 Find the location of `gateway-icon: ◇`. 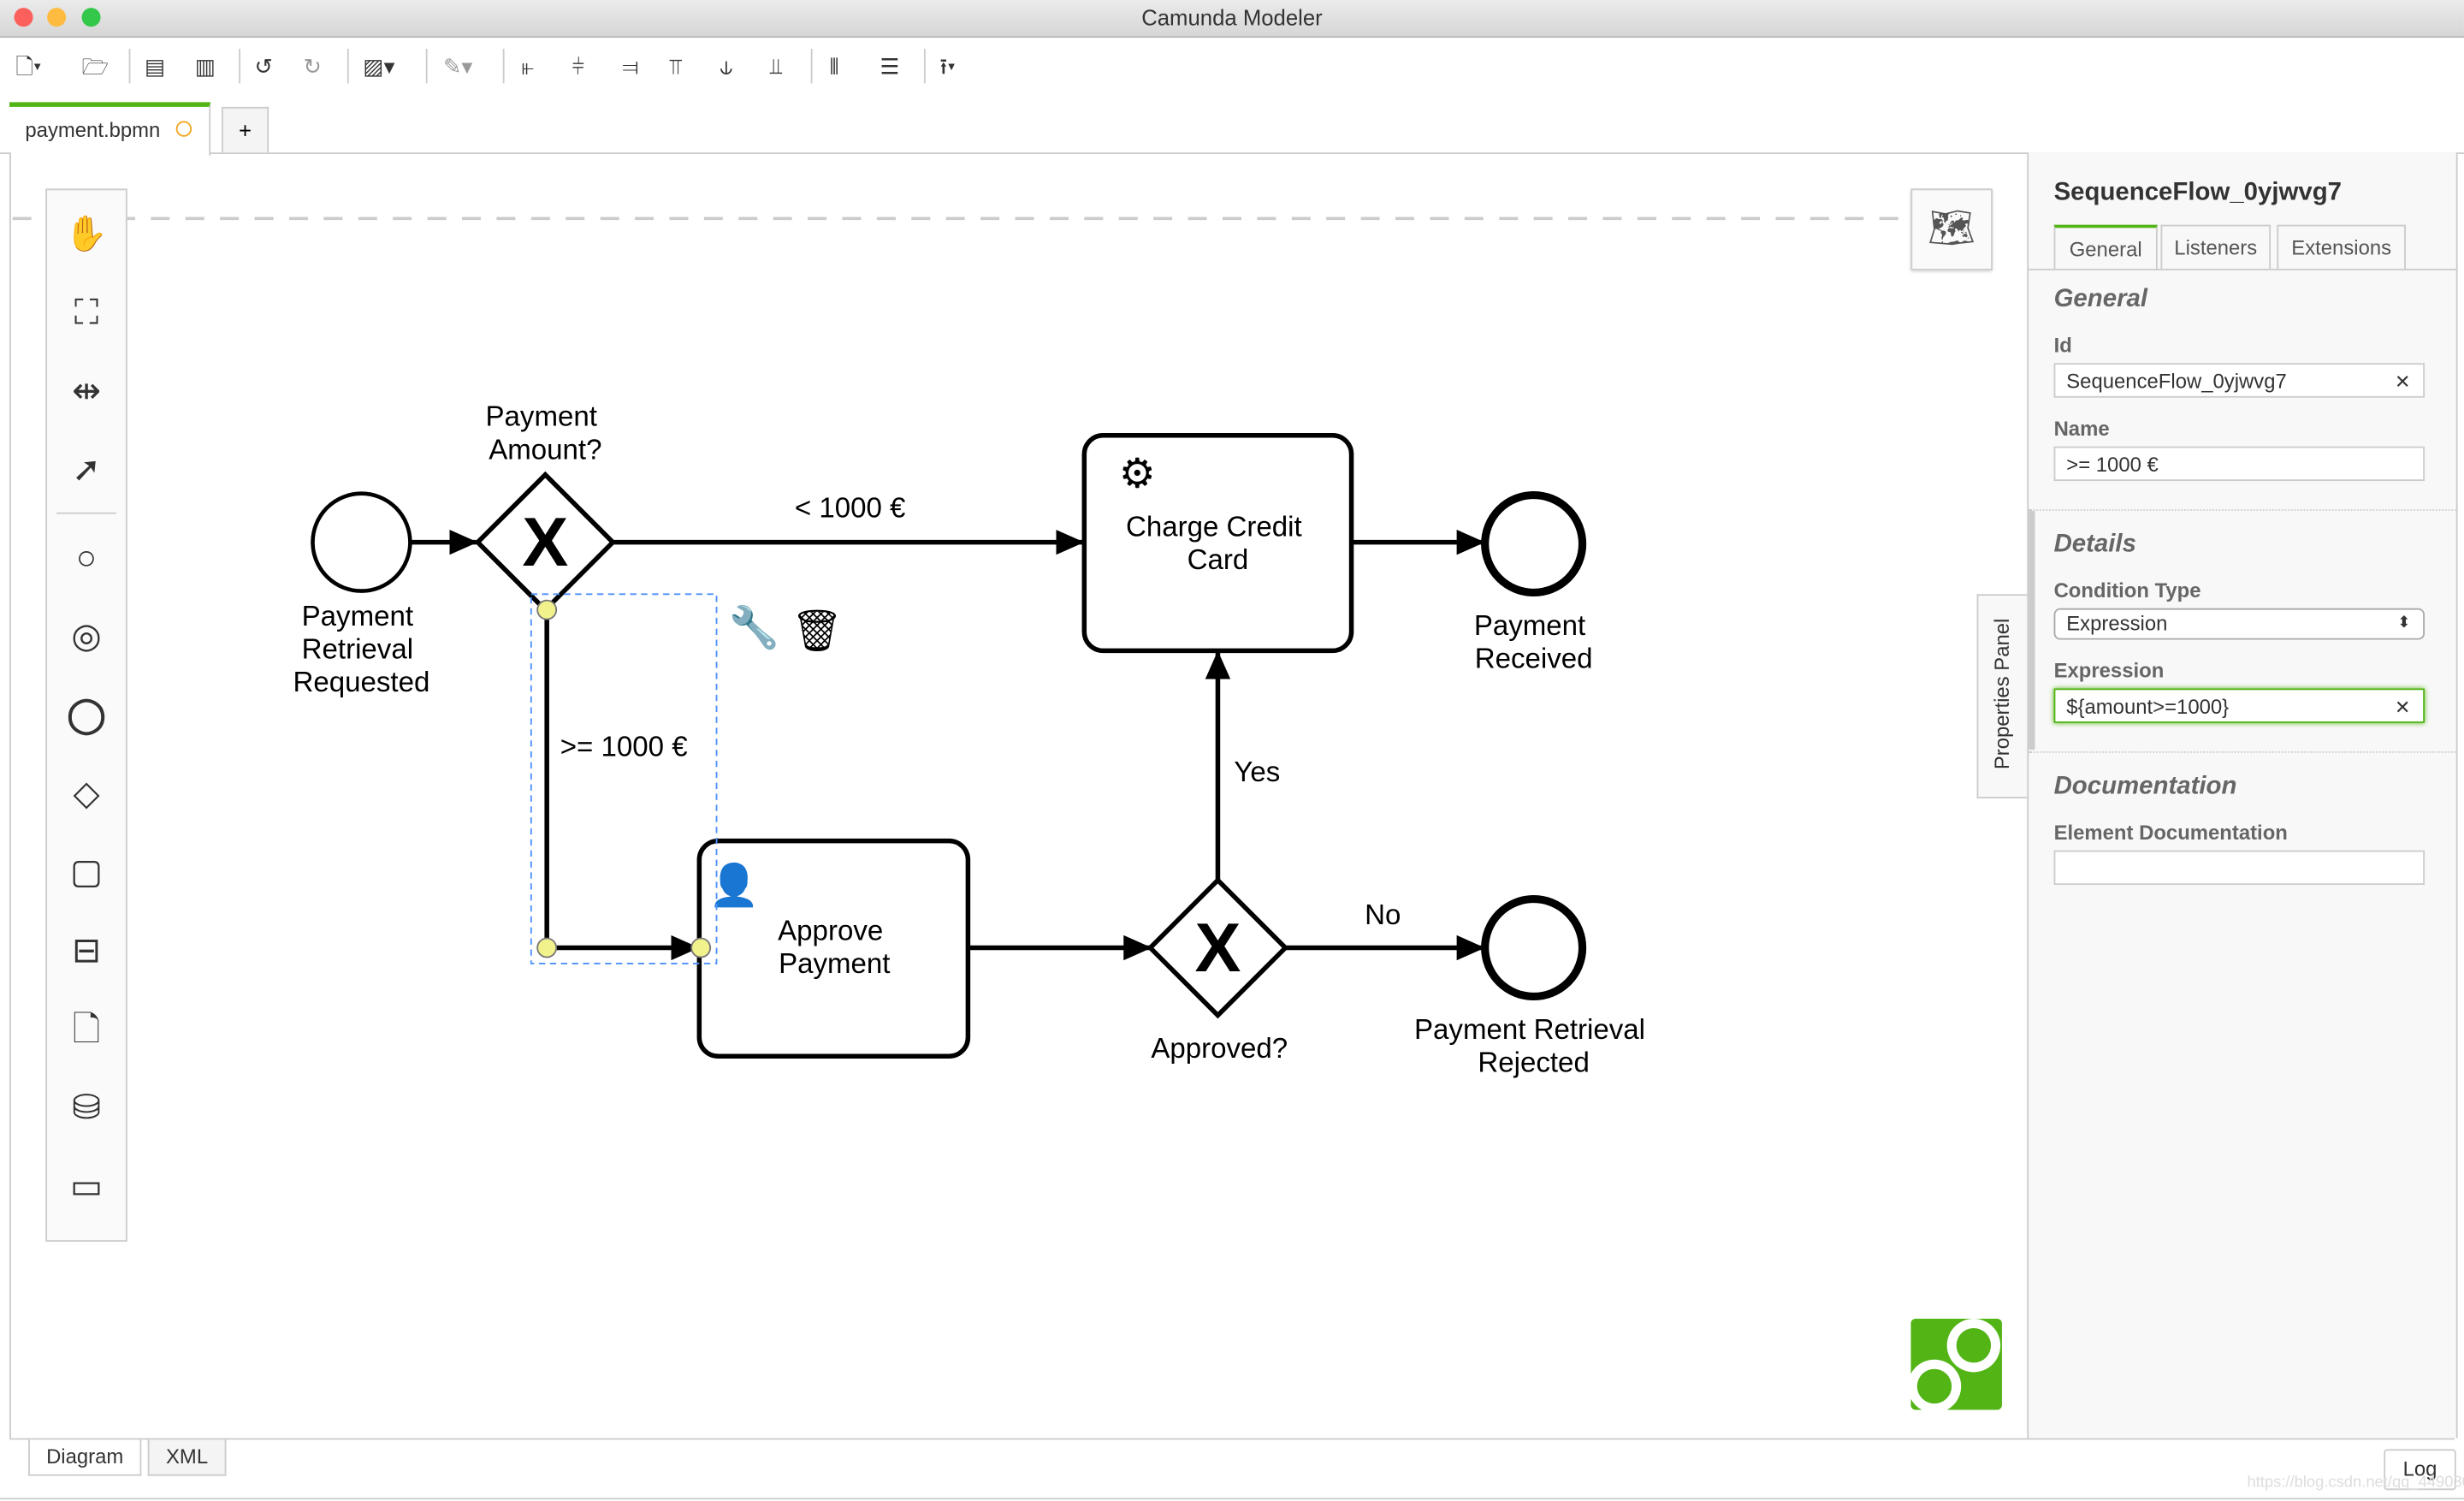

gateway-icon: ◇ is located at coordinates (87, 793).